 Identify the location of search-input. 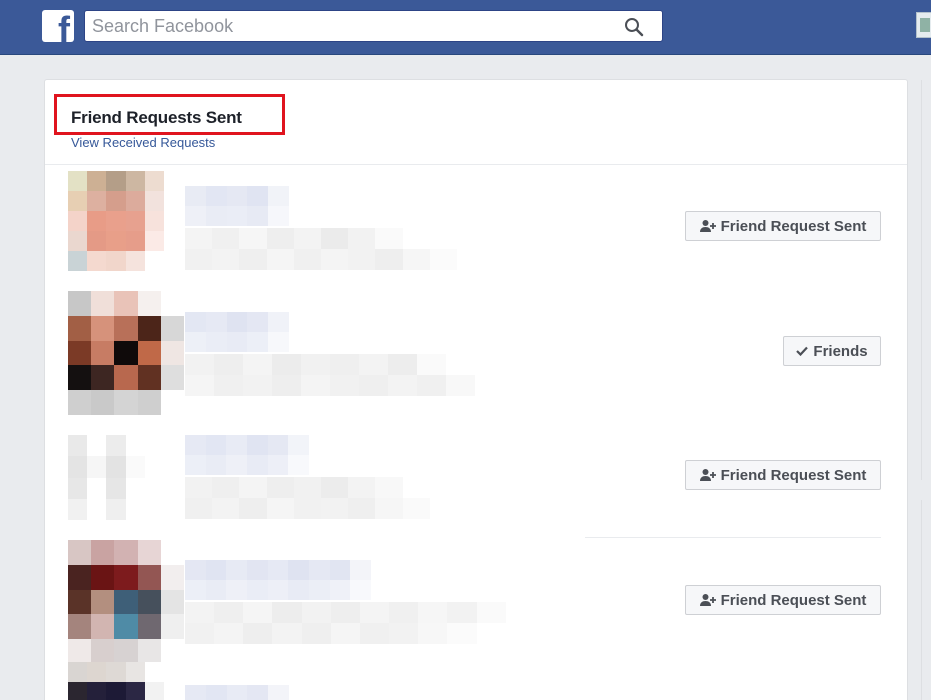
(355, 26).